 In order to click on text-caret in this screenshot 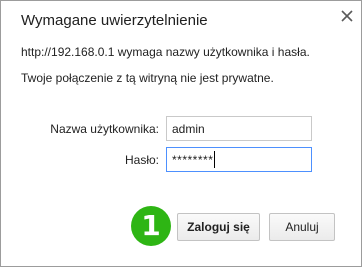, I will do `click(214, 159)`.